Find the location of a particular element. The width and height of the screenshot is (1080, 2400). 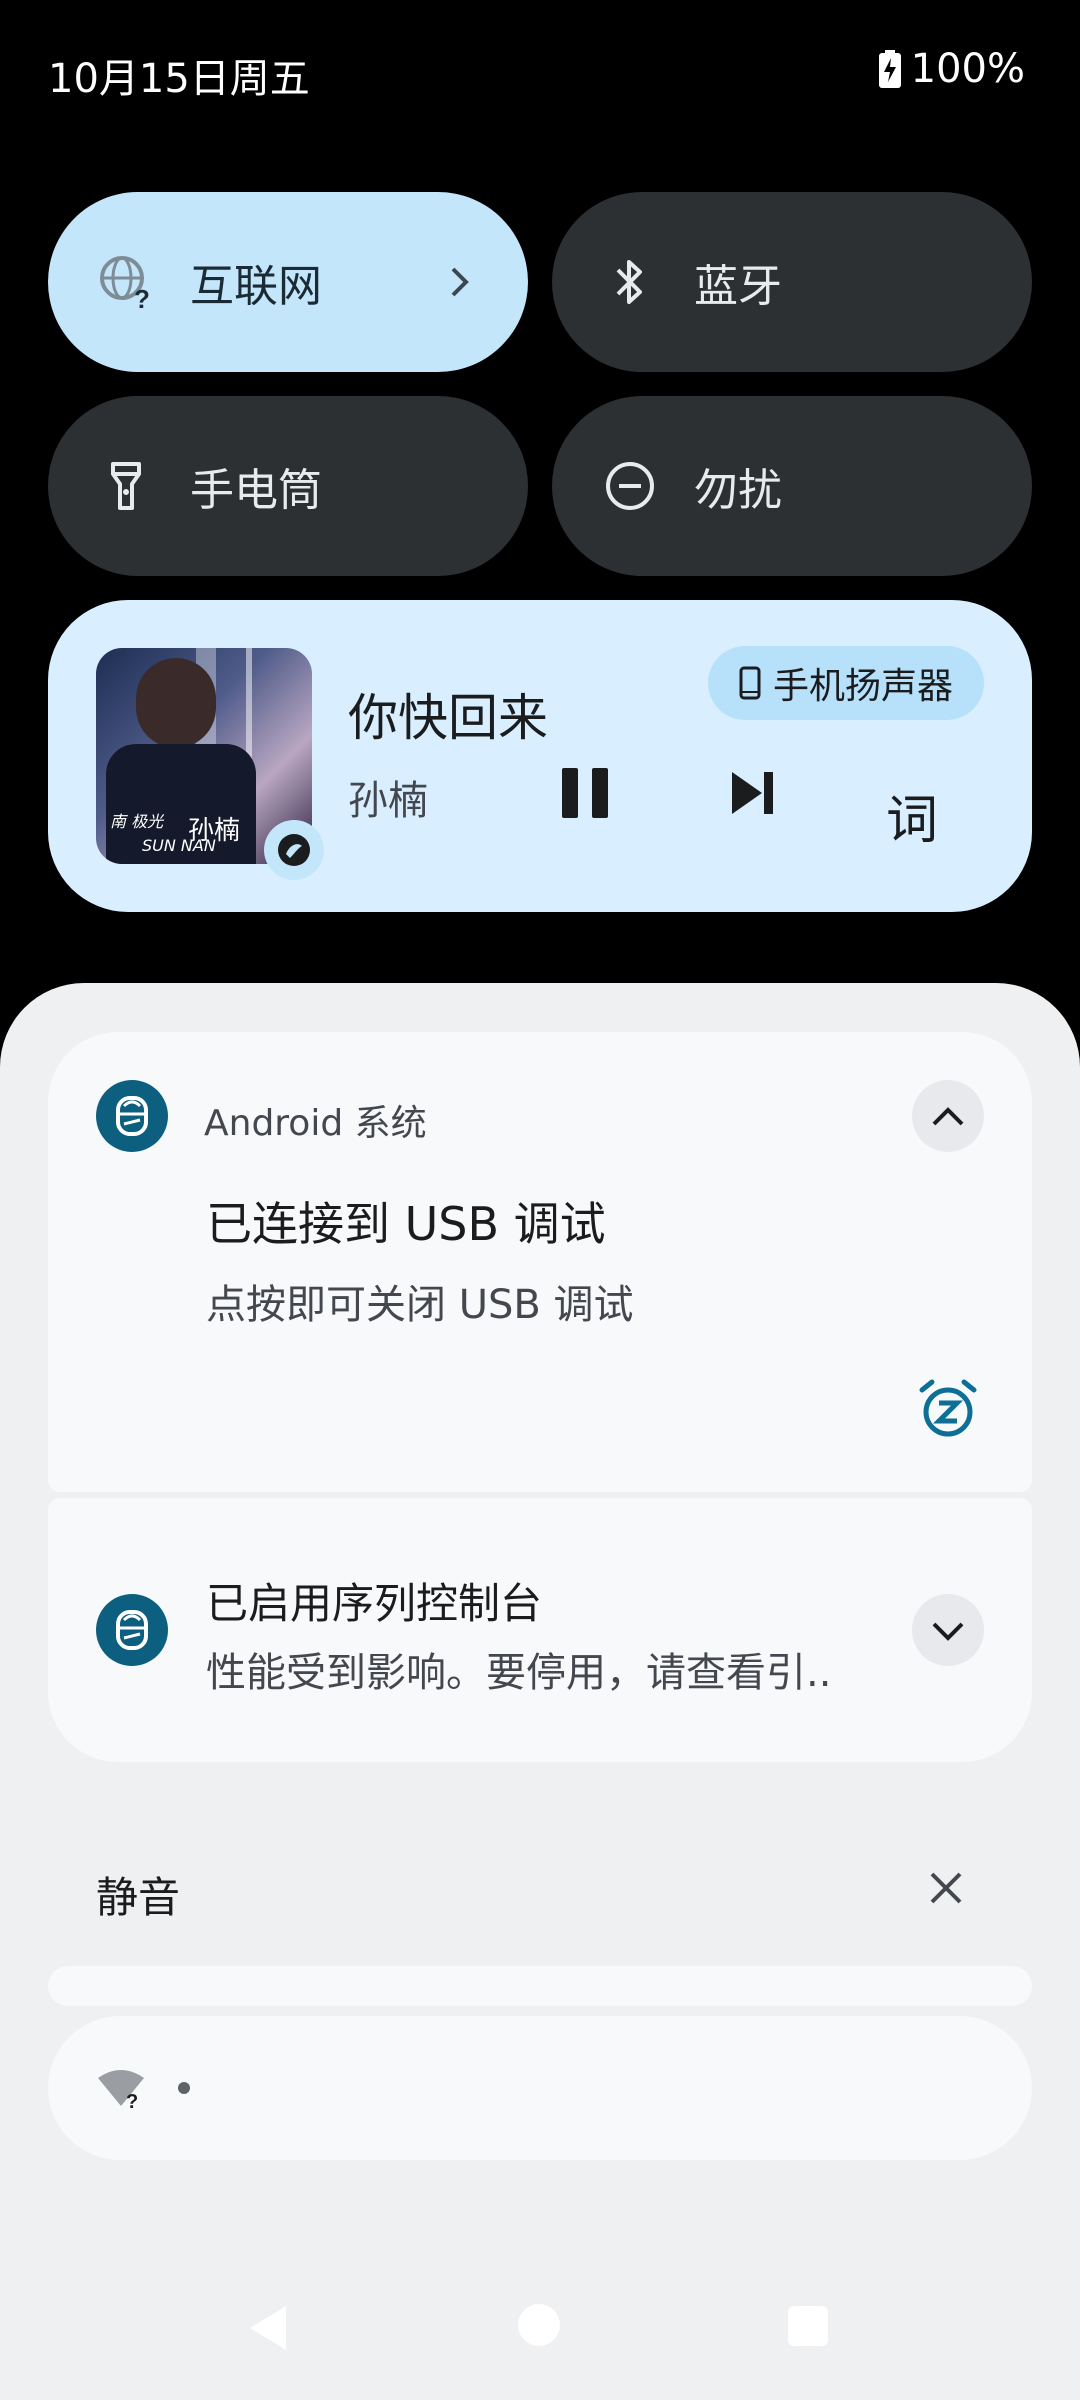

music-app-icon is located at coordinates (294, 850).